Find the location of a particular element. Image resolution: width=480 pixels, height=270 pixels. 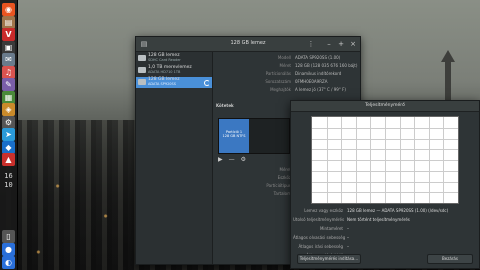

benchmark-info-label: Lemez vagy eszköz is located at coordinates (323, 210).